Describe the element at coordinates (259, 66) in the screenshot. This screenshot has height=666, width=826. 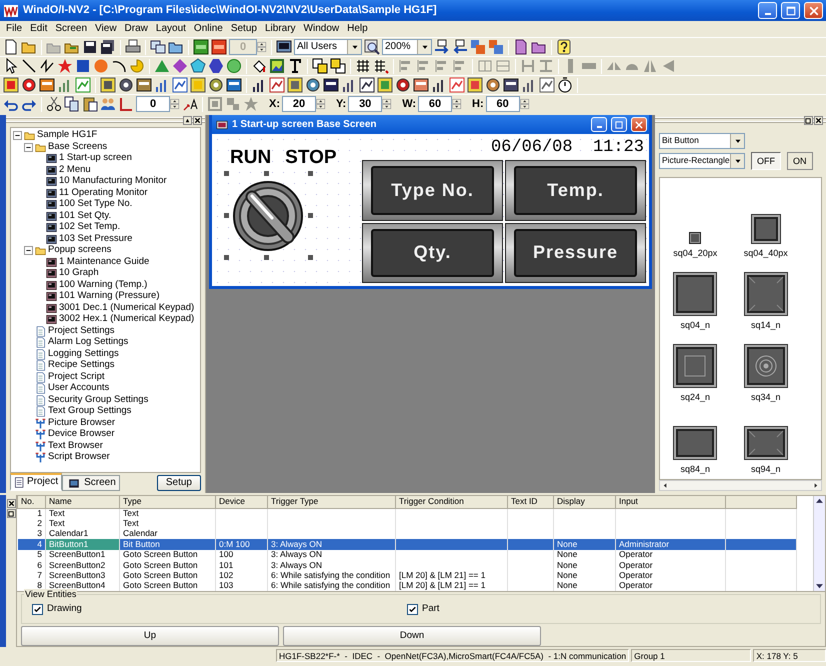
I see `paint-bucket-icon` at that location.